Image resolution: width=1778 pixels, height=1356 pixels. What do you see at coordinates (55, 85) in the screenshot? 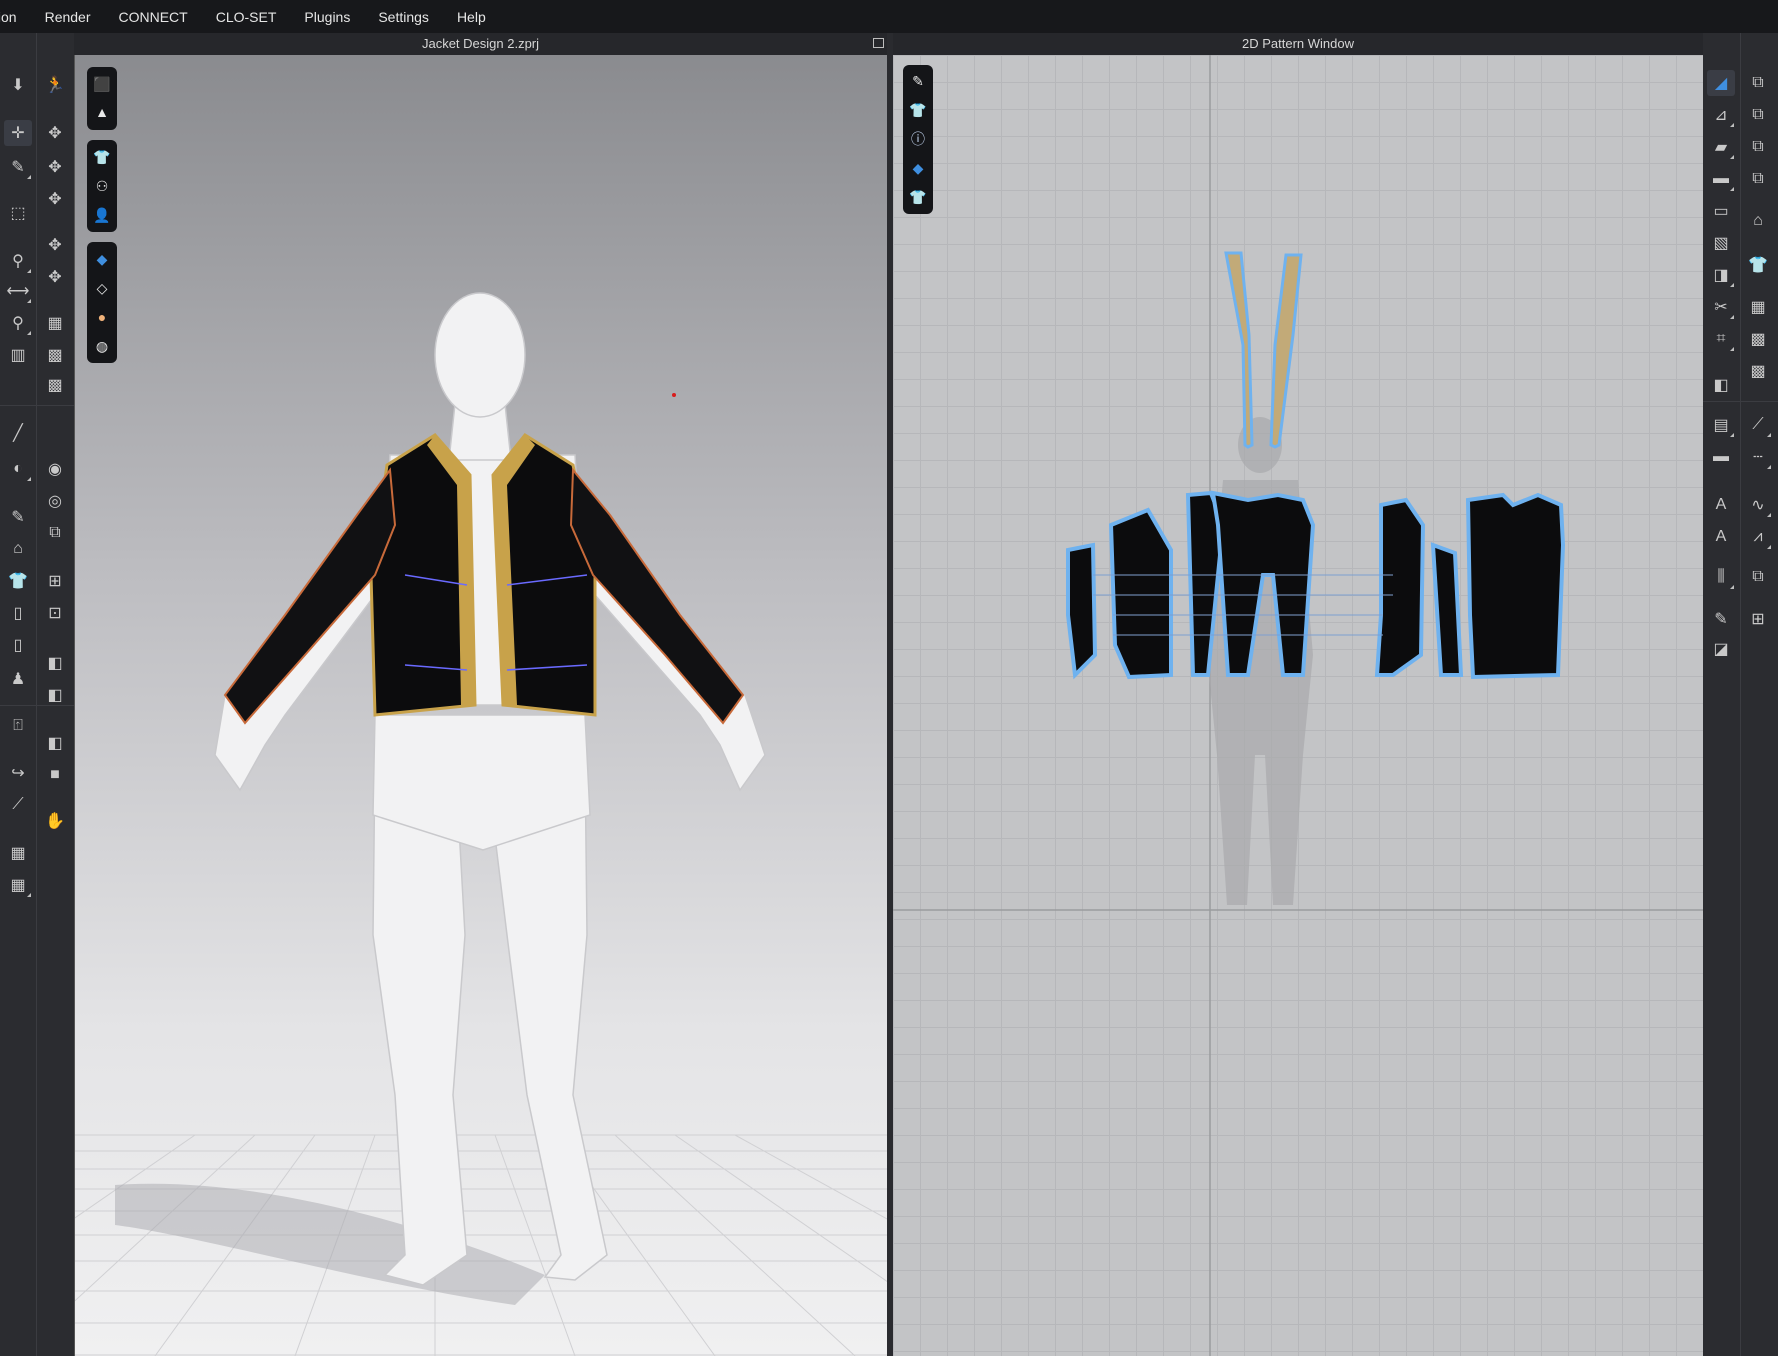
I see `avatar-pose-icon: 🏃` at bounding box center [55, 85].